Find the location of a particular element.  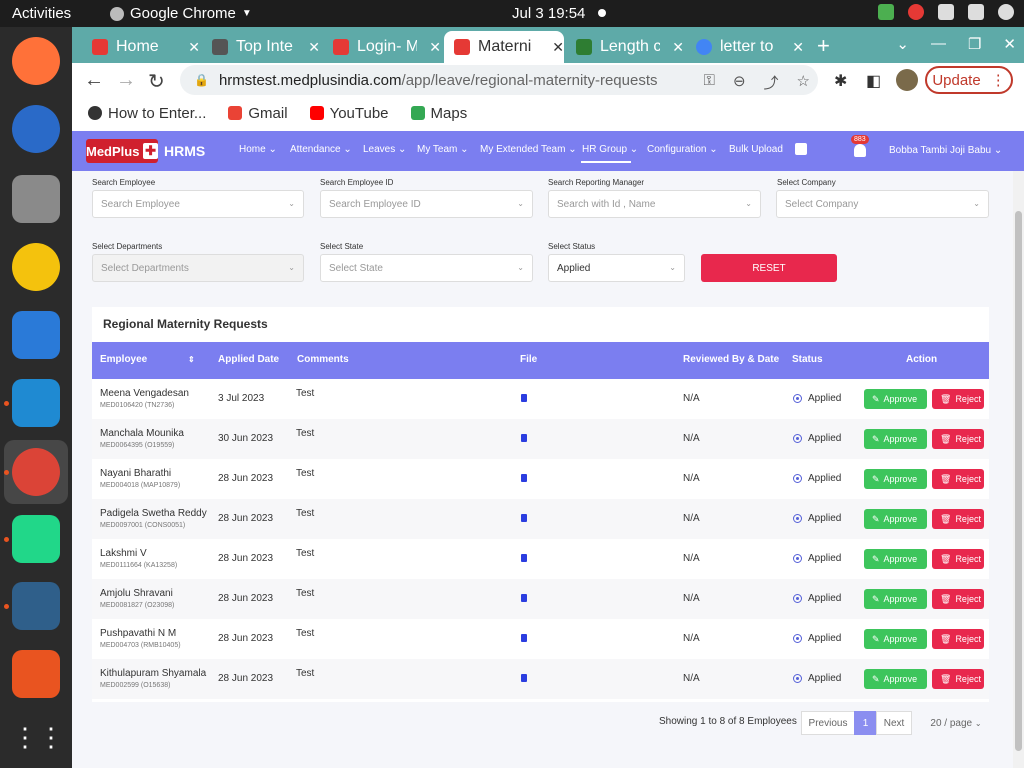

side-panel-icon: ◧ is located at coordinates (873, 81).